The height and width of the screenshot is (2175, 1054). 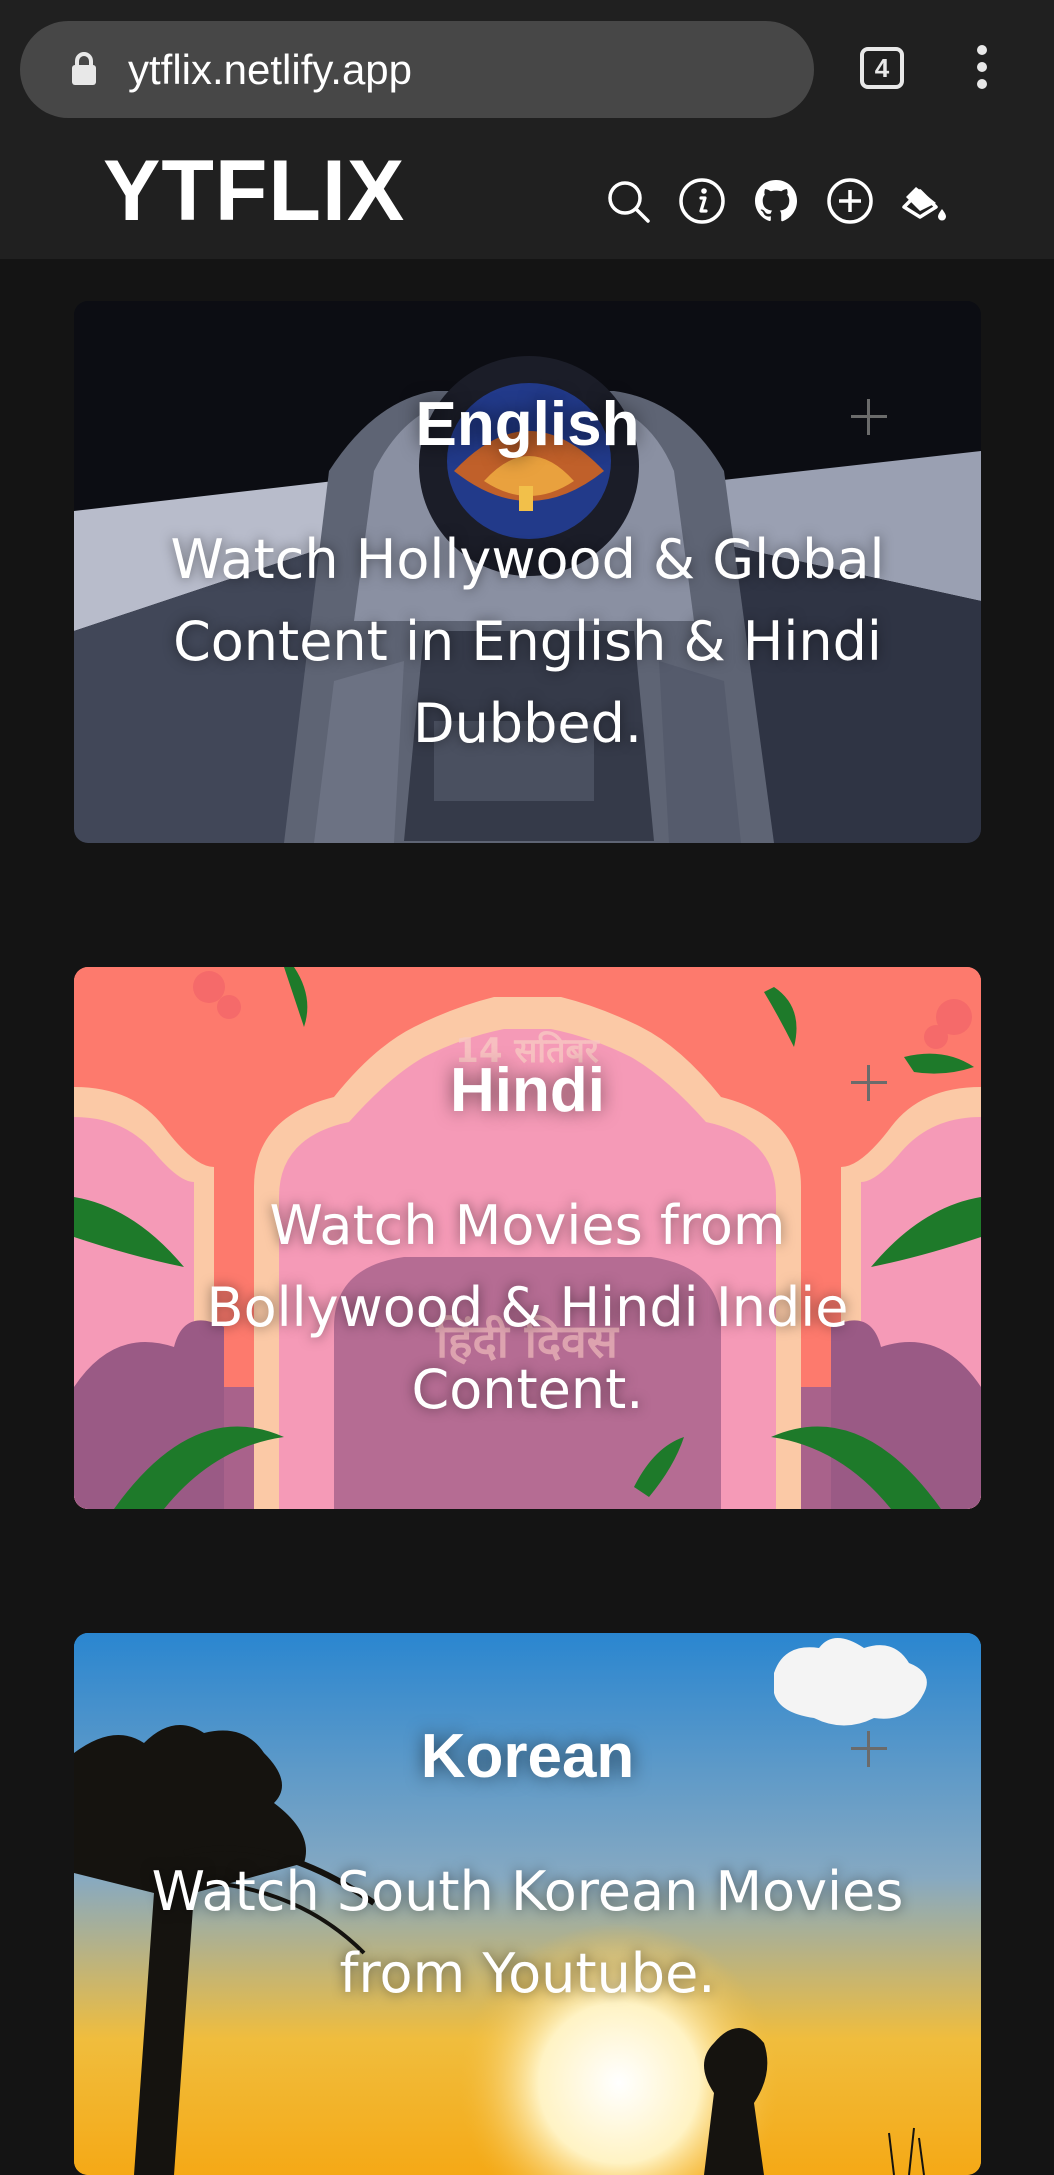 I want to click on info-icon, so click(x=702, y=201).